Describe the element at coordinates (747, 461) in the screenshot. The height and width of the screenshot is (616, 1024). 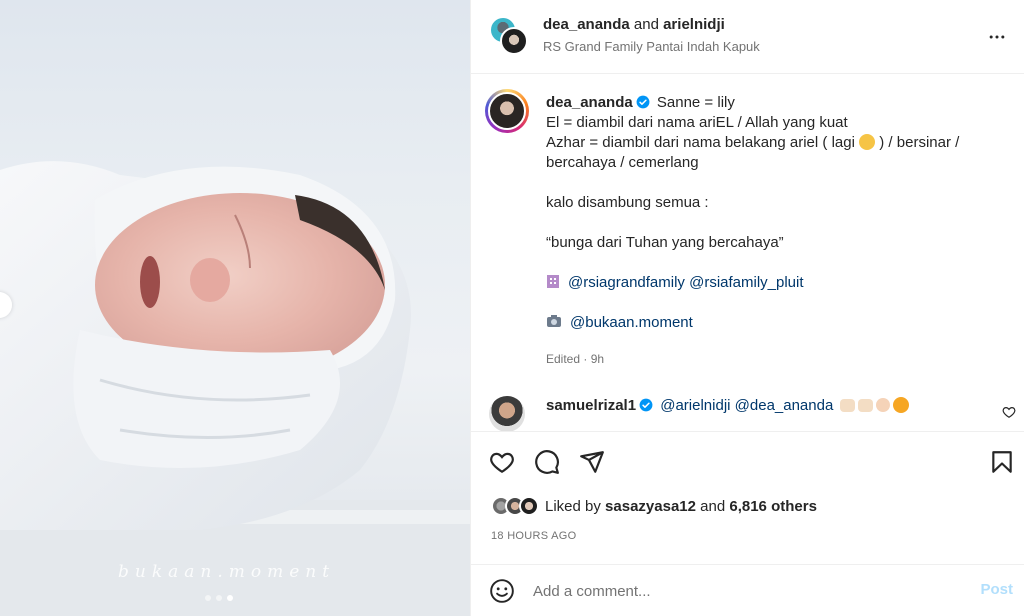
I see `post-actions` at that location.